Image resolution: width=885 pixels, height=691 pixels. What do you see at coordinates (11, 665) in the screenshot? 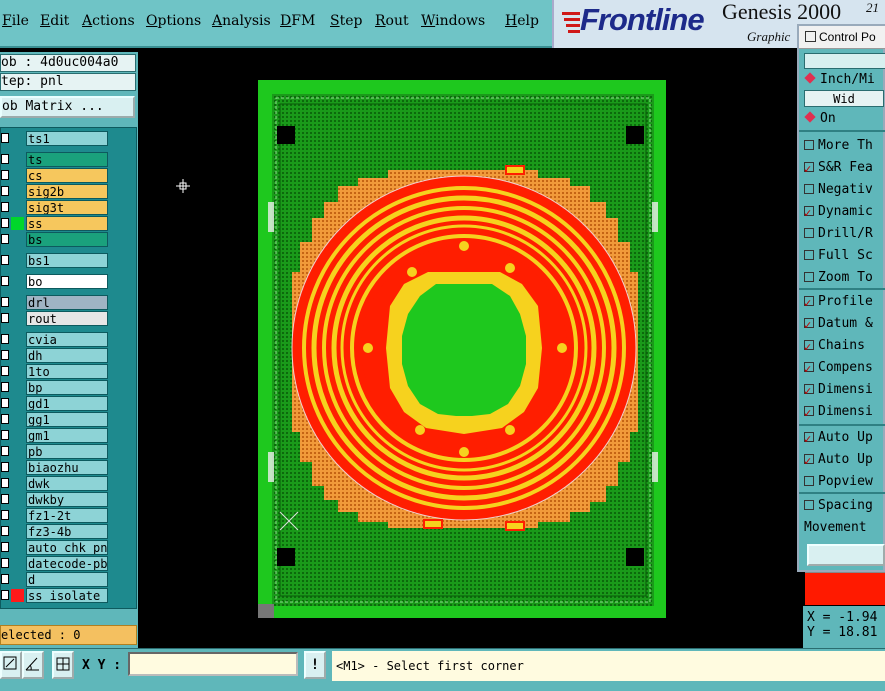
I see `zoom-tool-button` at bounding box center [11, 665].